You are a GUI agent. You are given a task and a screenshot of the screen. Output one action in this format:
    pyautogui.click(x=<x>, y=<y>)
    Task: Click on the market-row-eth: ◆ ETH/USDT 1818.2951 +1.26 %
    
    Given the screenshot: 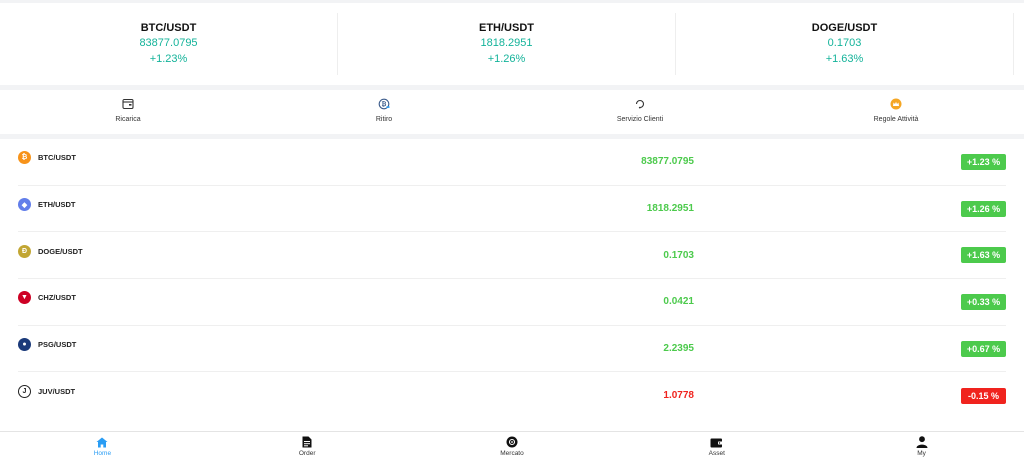 What is the action you would take?
    pyautogui.click(x=512, y=209)
    